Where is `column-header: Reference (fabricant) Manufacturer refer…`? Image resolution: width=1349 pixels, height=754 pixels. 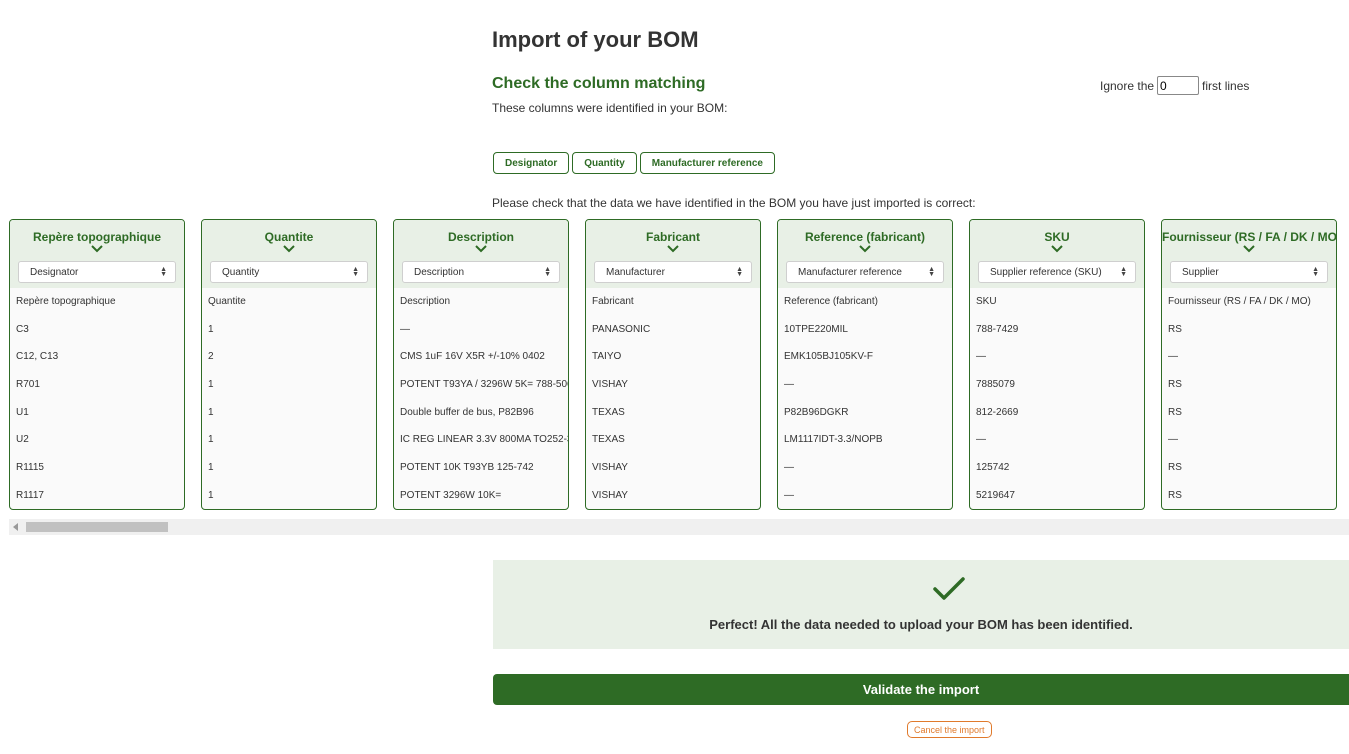
column-header: Reference (fabricant) Manufacturer refer… is located at coordinates (865, 254).